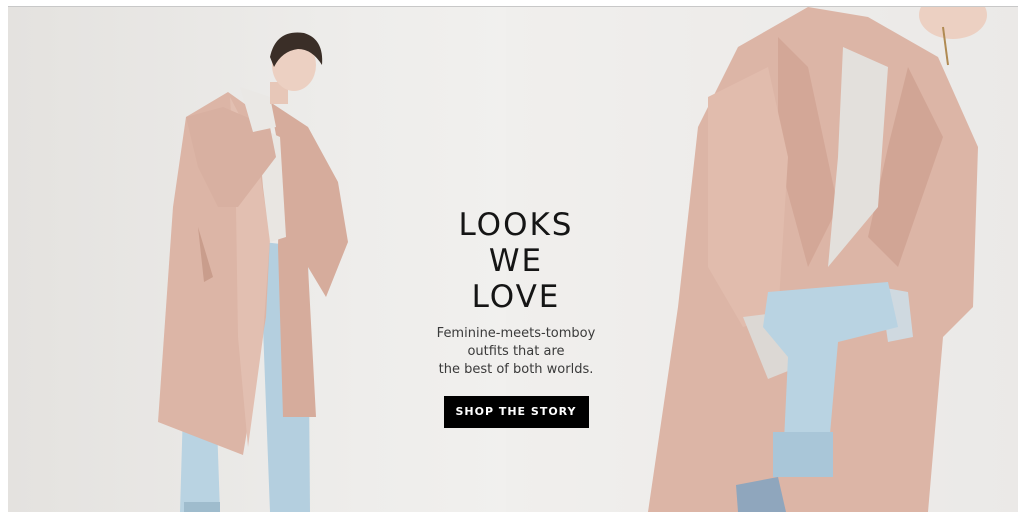 This screenshot has width=1024, height=512. I want to click on headline-line-we: WE, so click(516, 261).